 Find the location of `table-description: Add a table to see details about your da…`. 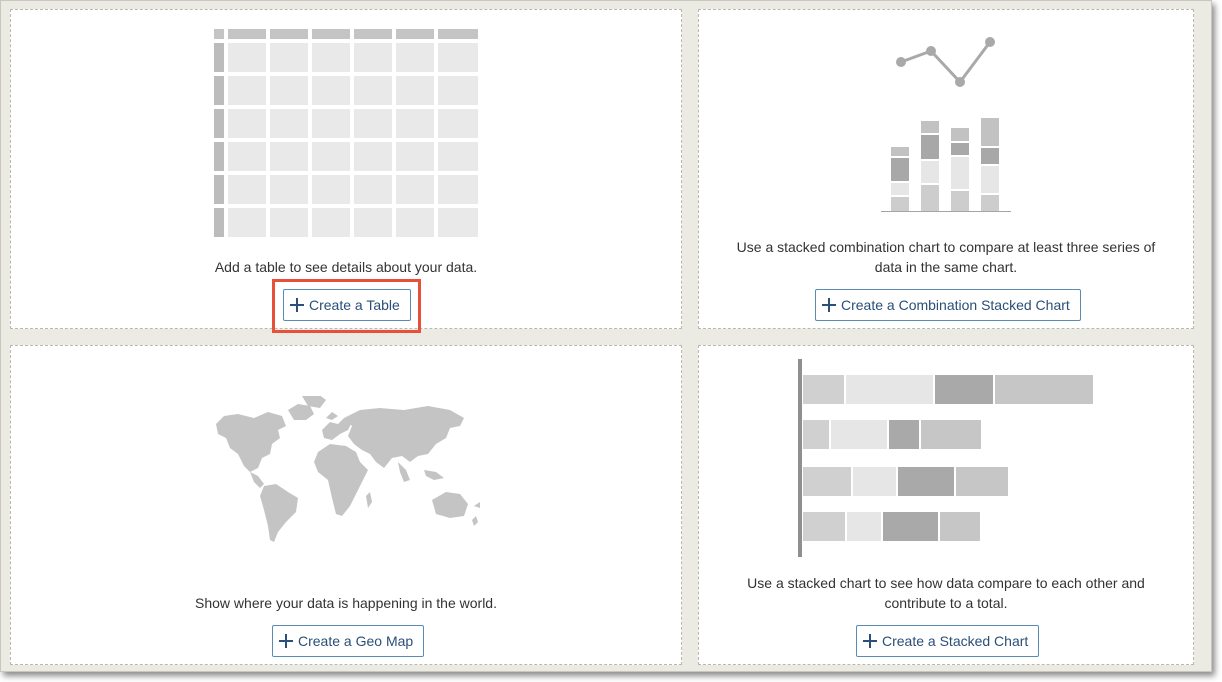

table-description: Add a table to see details about your da… is located at coordinates (346, 267).